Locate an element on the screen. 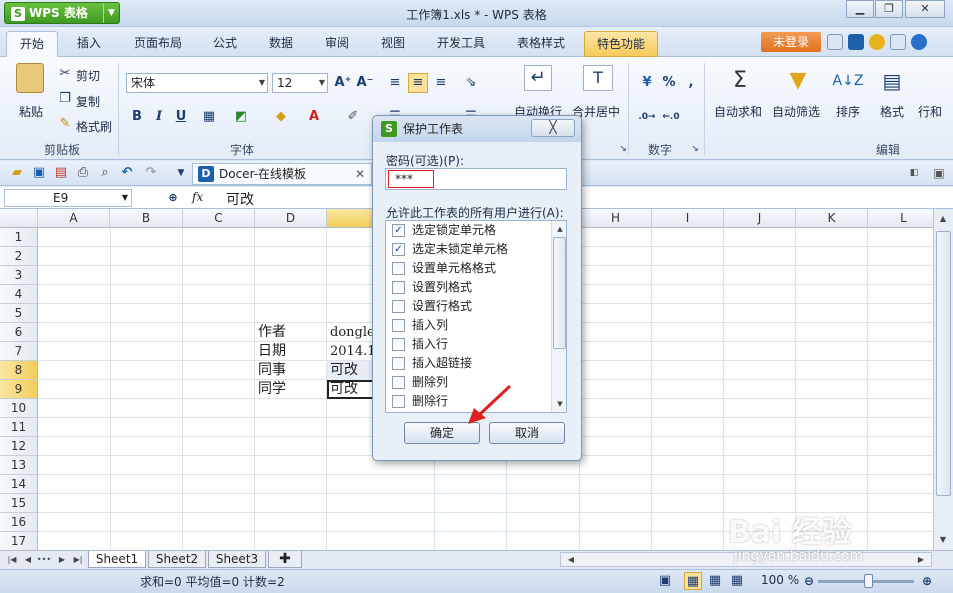  tab-special-features: 特色功能 is located at coordinates (621, 44).